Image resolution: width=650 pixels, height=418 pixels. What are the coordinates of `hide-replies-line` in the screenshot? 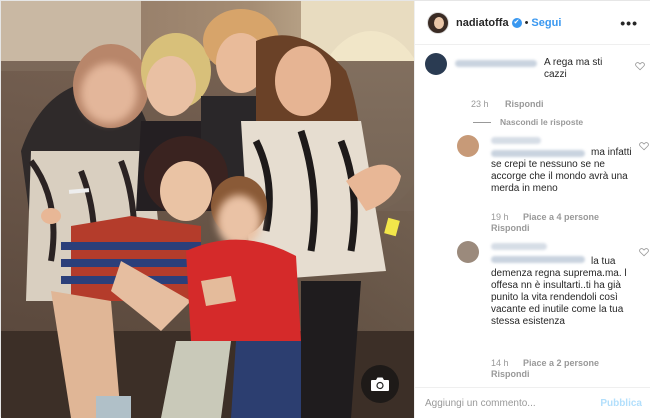 It's located at (482, 122).